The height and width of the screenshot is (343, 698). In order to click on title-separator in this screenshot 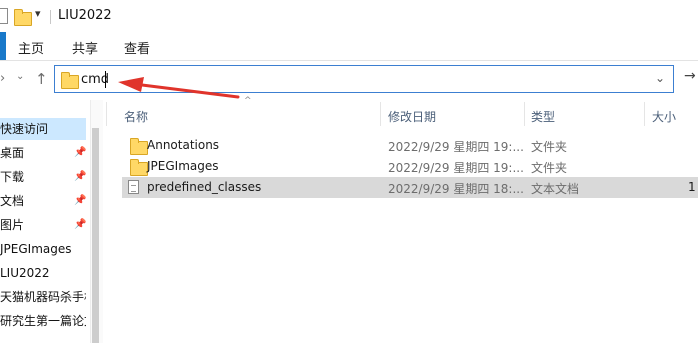, I will do `click(50, 17)`.